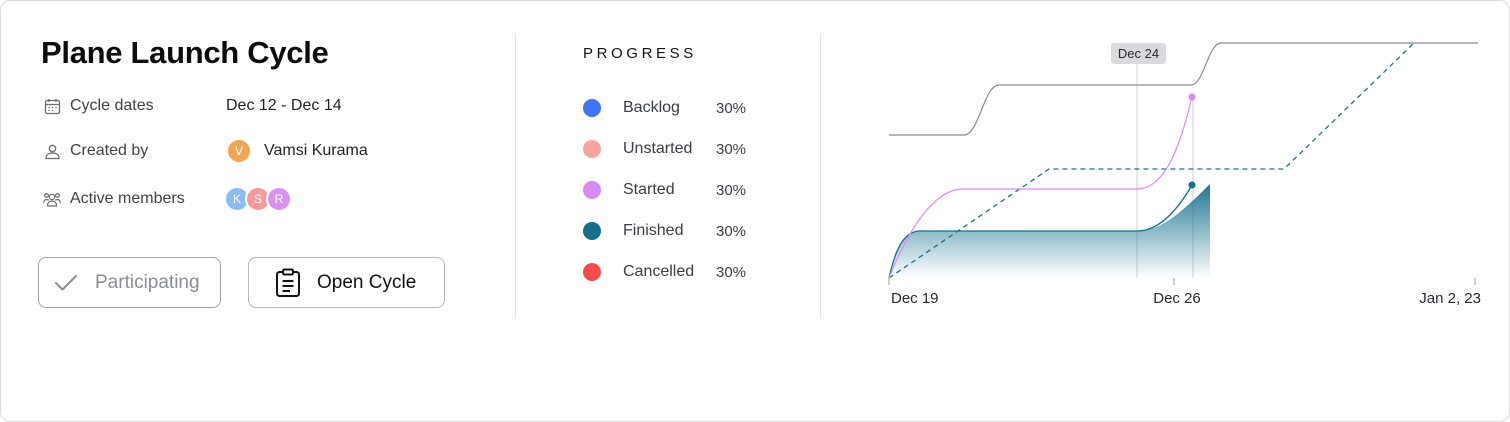 The height and width of the screenshot is (422, 1510). Describe the element at coordinates (239, 151) in the screenshot. I see `creator-avatar: V` at that location.